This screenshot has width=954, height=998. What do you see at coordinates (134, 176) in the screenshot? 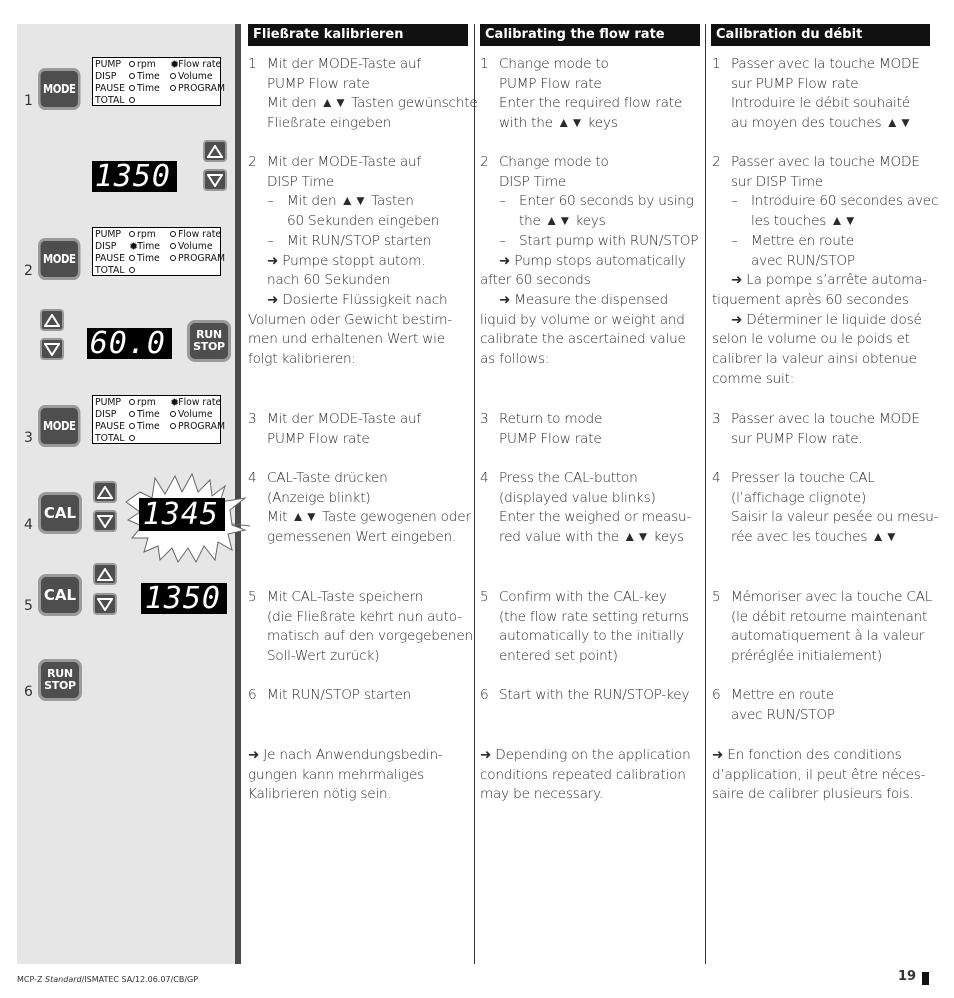
I see `lcd-display-step1: 1350` at bounding box center [134, 176].